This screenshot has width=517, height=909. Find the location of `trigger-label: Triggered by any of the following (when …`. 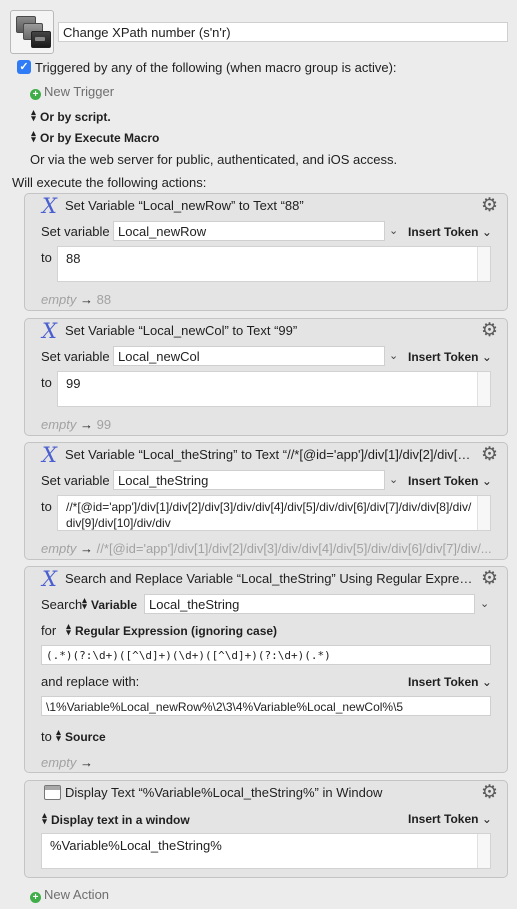

trigger-label: Triggered by any of the following (when … is located at coordinates (216, 67).